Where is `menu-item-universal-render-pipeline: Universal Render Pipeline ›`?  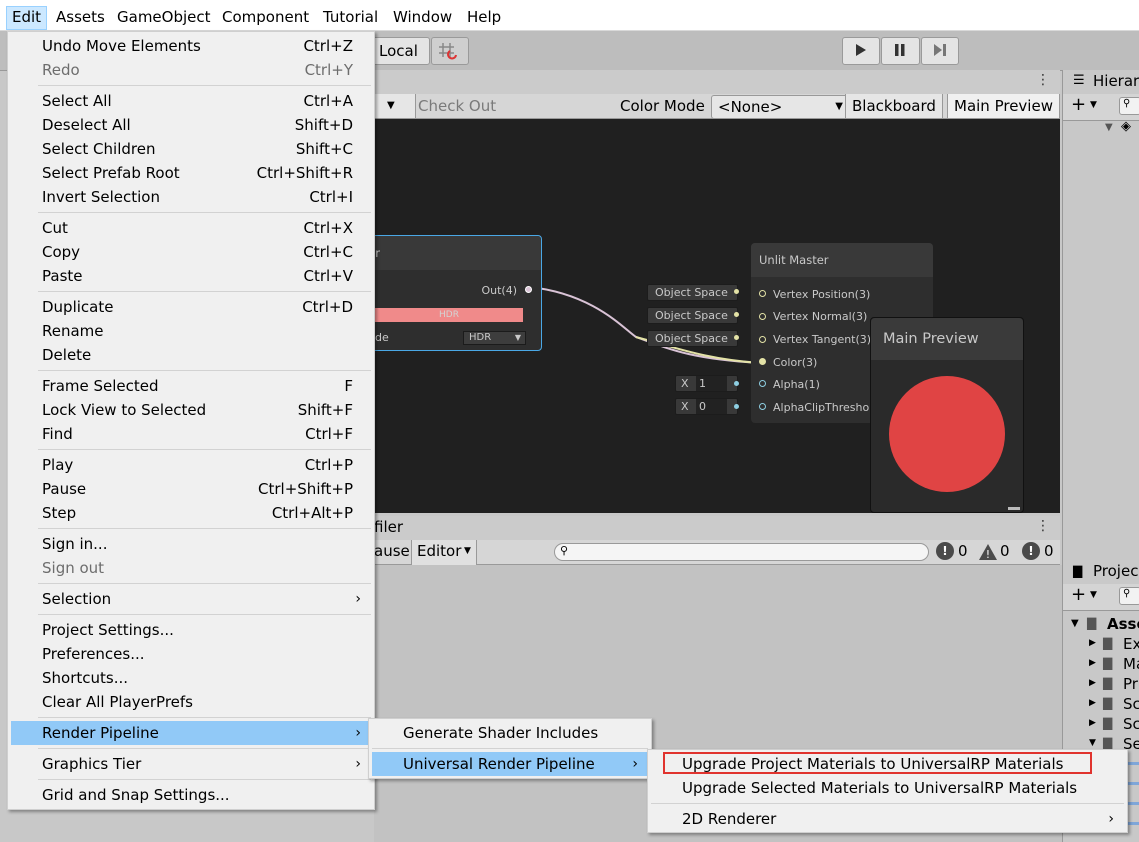 menu-item-universal-render-pipeline: Universal Render Pipeline › is located at coordinates (510, 764).